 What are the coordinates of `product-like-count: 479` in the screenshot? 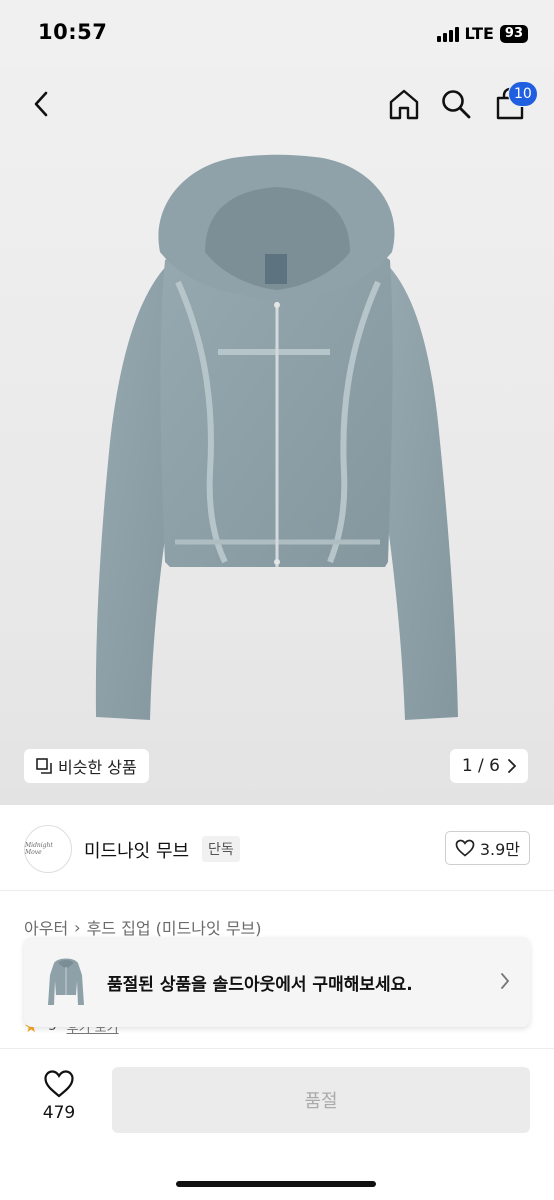 It's located at (59, 1113).